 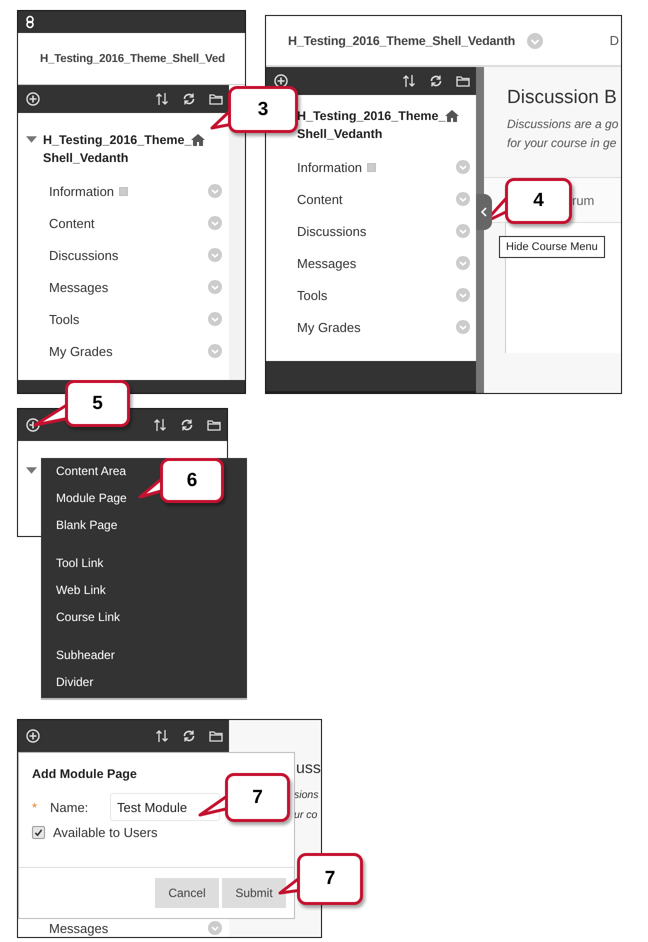 I want to click on cancel-button: Cancel, so click(x=187, y=893).